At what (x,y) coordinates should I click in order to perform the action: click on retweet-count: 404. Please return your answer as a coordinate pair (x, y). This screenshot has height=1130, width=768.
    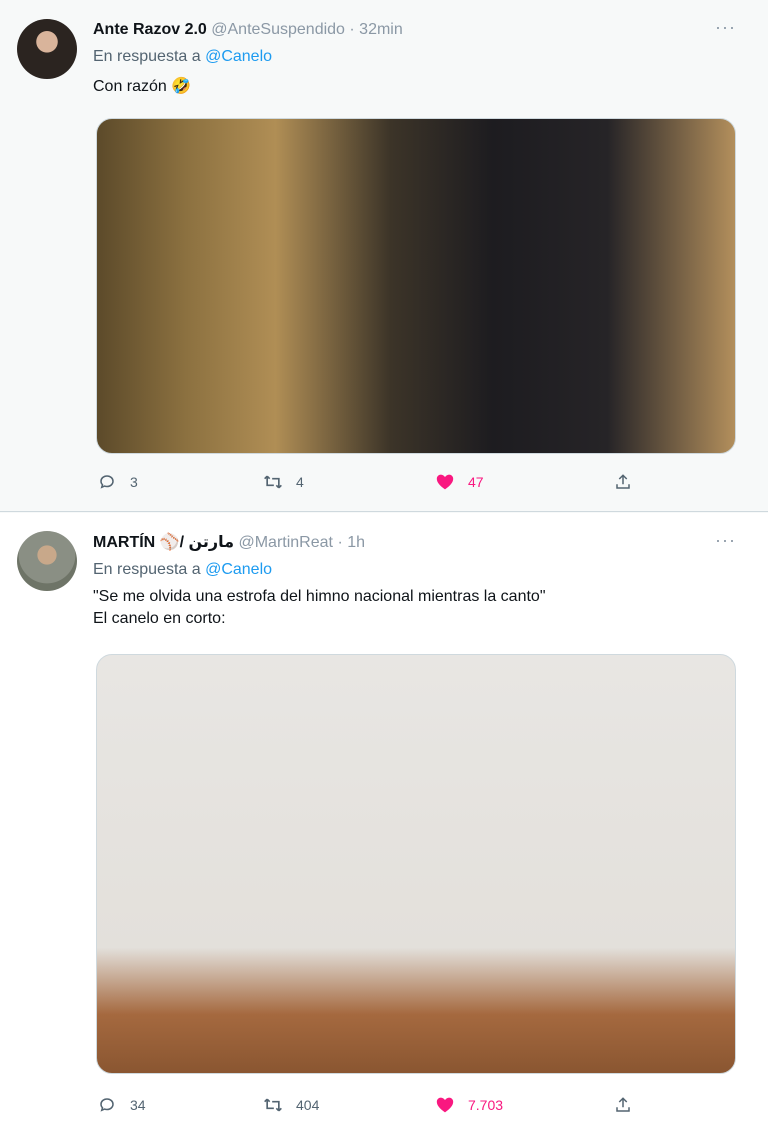
    Looking at the image, I should click on (308, 1105).